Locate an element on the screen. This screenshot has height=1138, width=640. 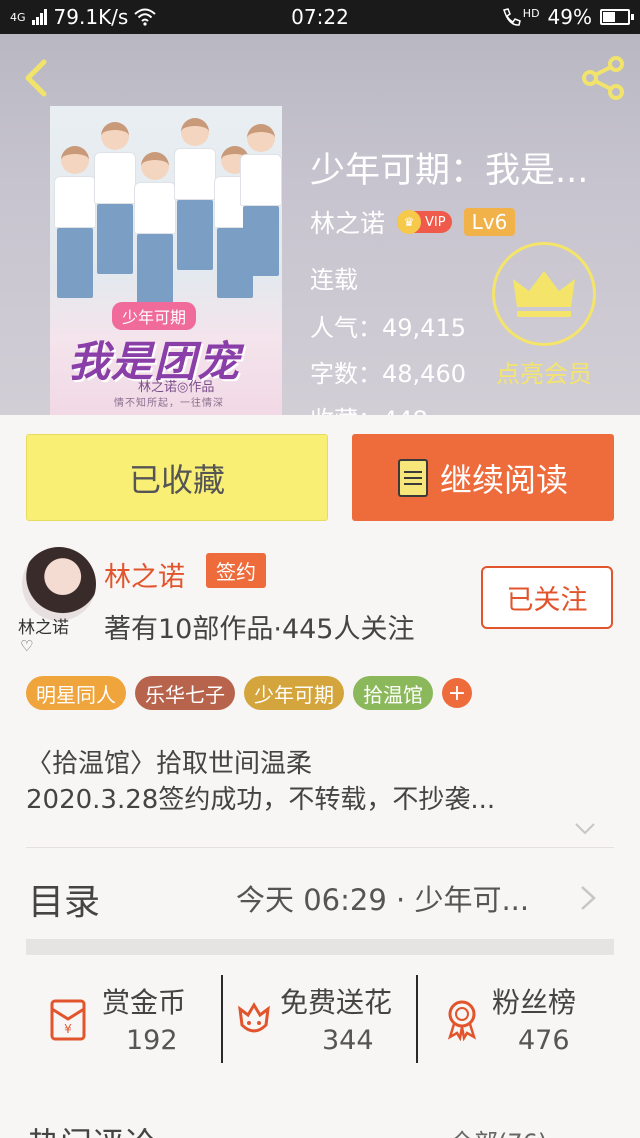
word-count-stat: 字数：48,460 is located at coordinates (388, 371).